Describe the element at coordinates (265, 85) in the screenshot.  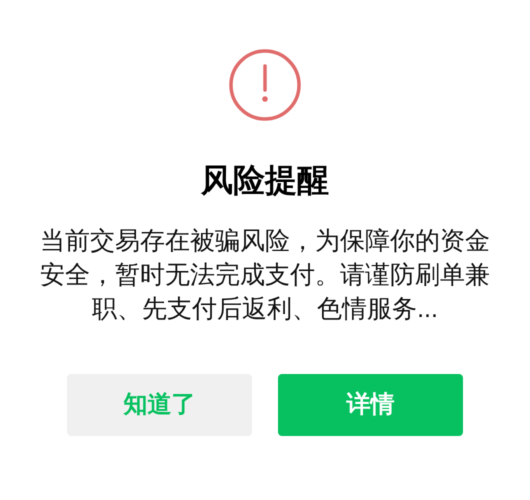
I see `warning-icon` at that location.